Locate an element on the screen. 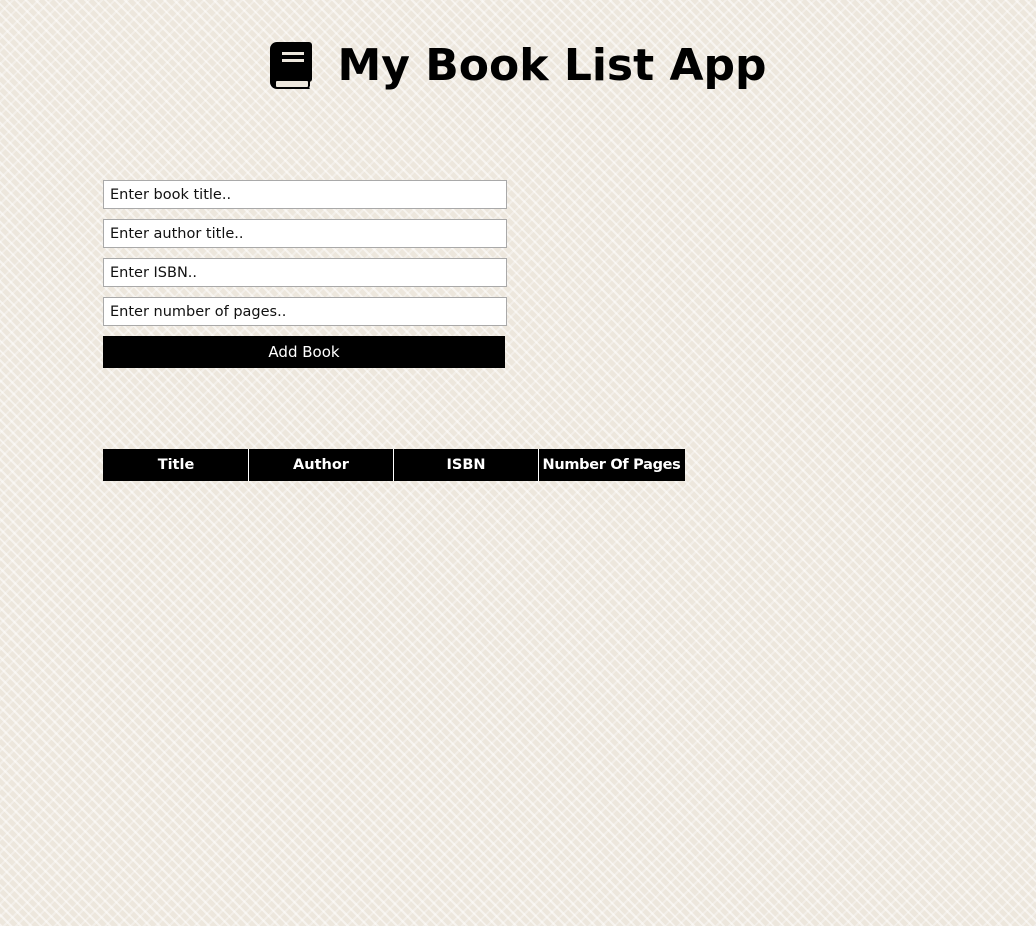  column-header-author: Author is located at coordinates (321, 465).